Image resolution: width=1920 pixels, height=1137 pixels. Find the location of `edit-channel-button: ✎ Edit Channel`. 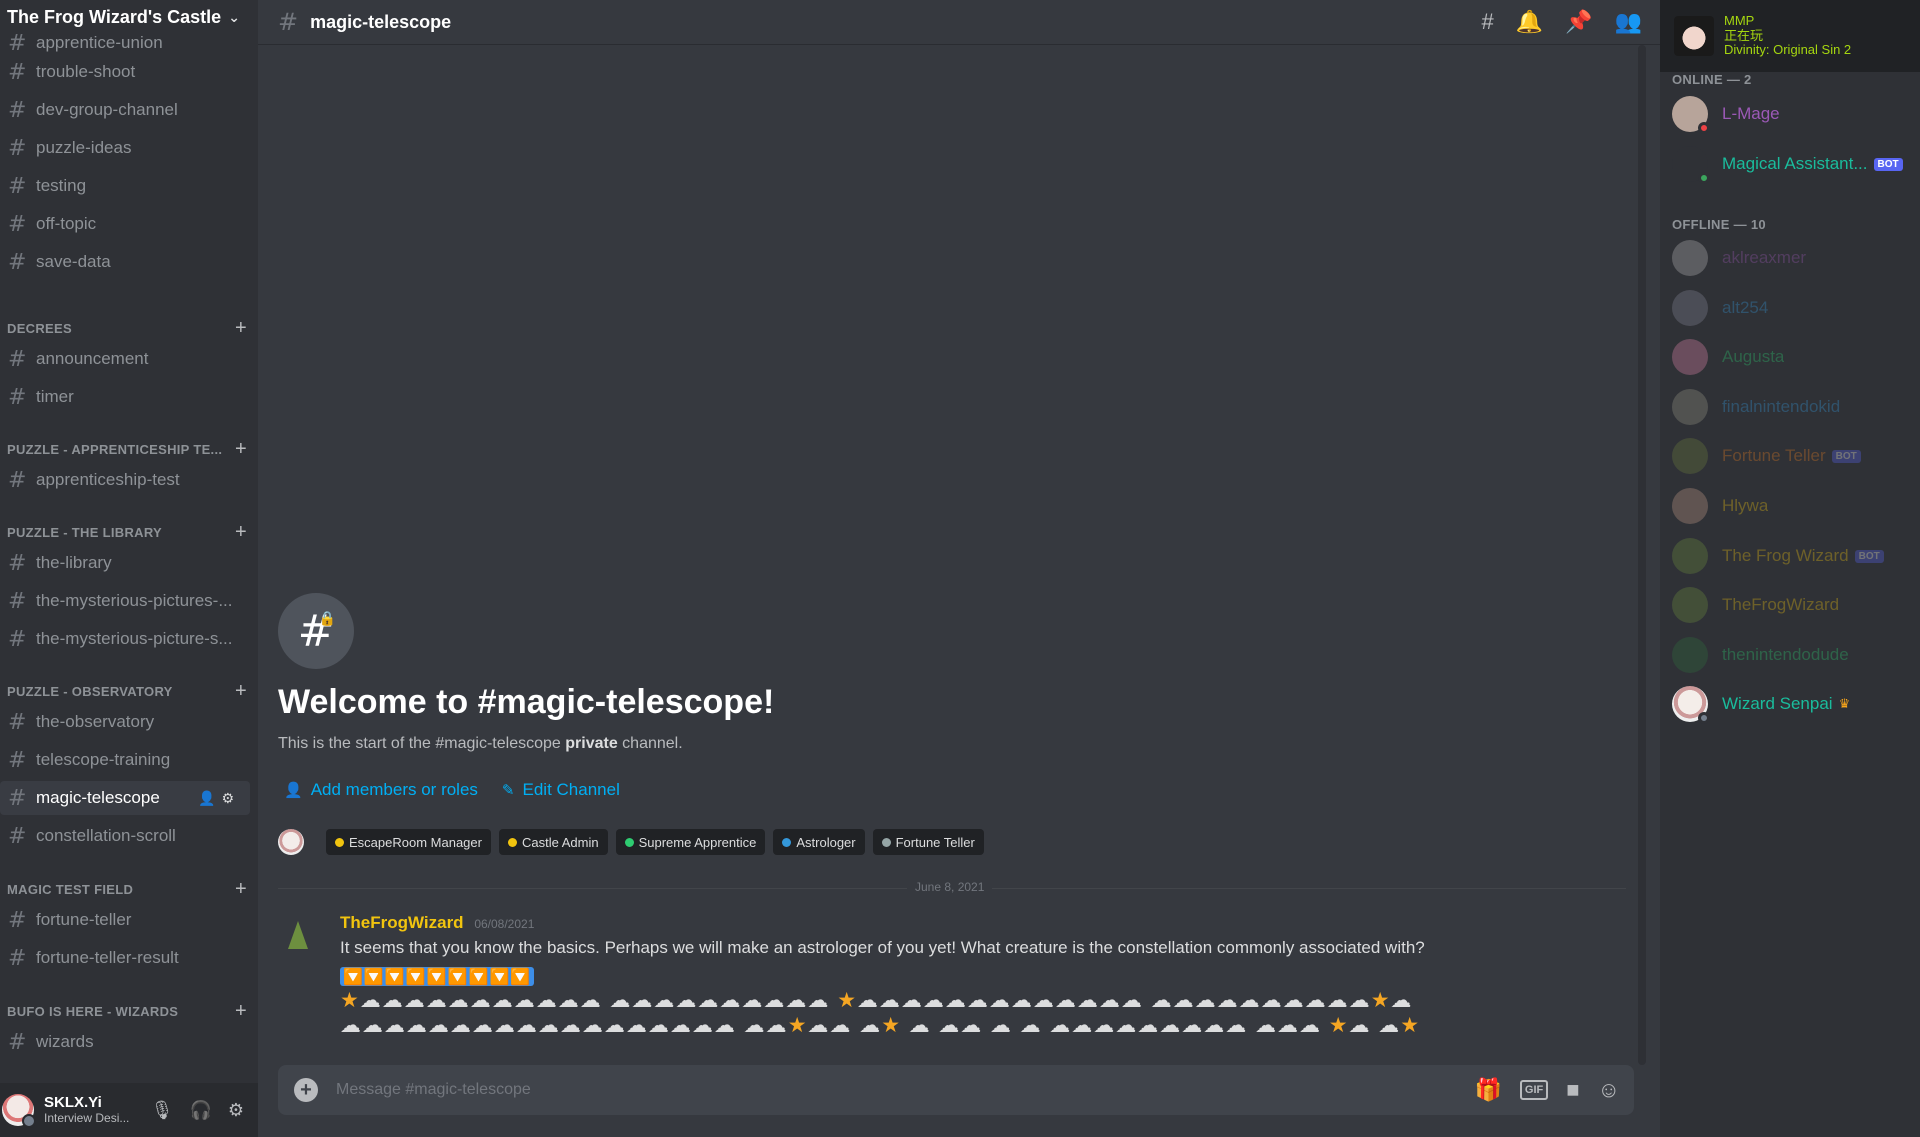

edit-channel-button: ✎ Edit Channel is located at coordinates (561, 790).